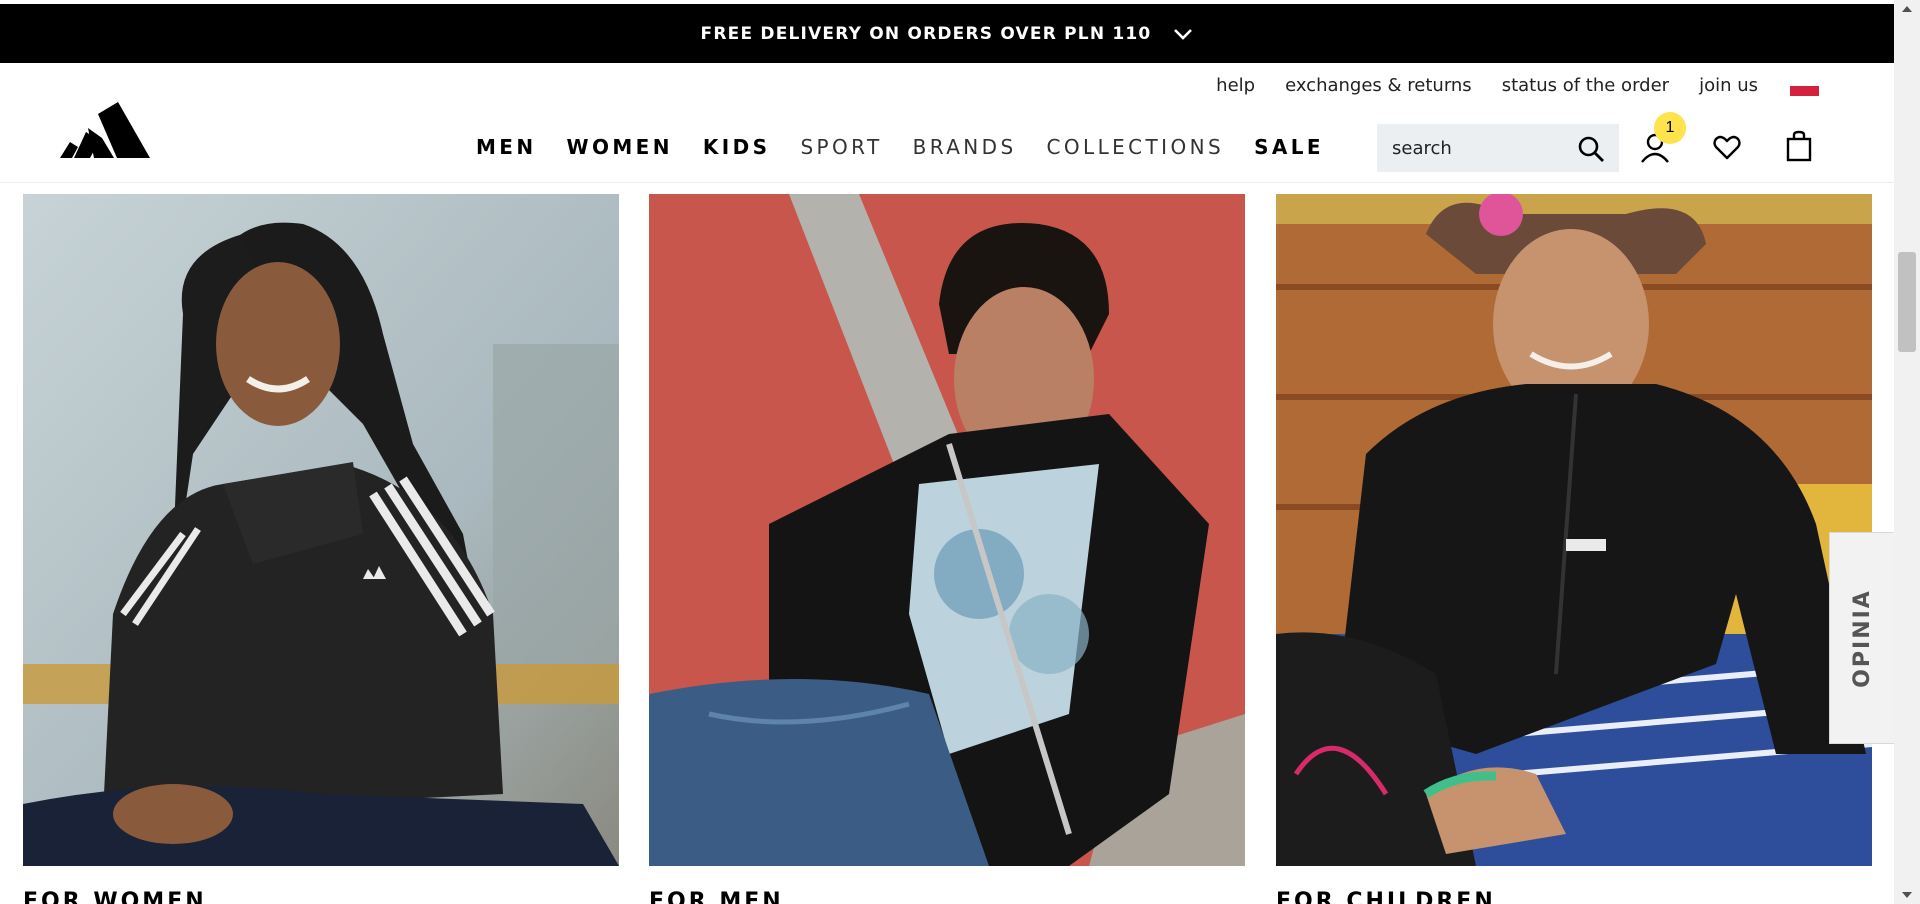  What do you see at coordinates (506, 147) in the screenshot?
I see `nav-item-men: MEN` at bounding box center [506, 147].